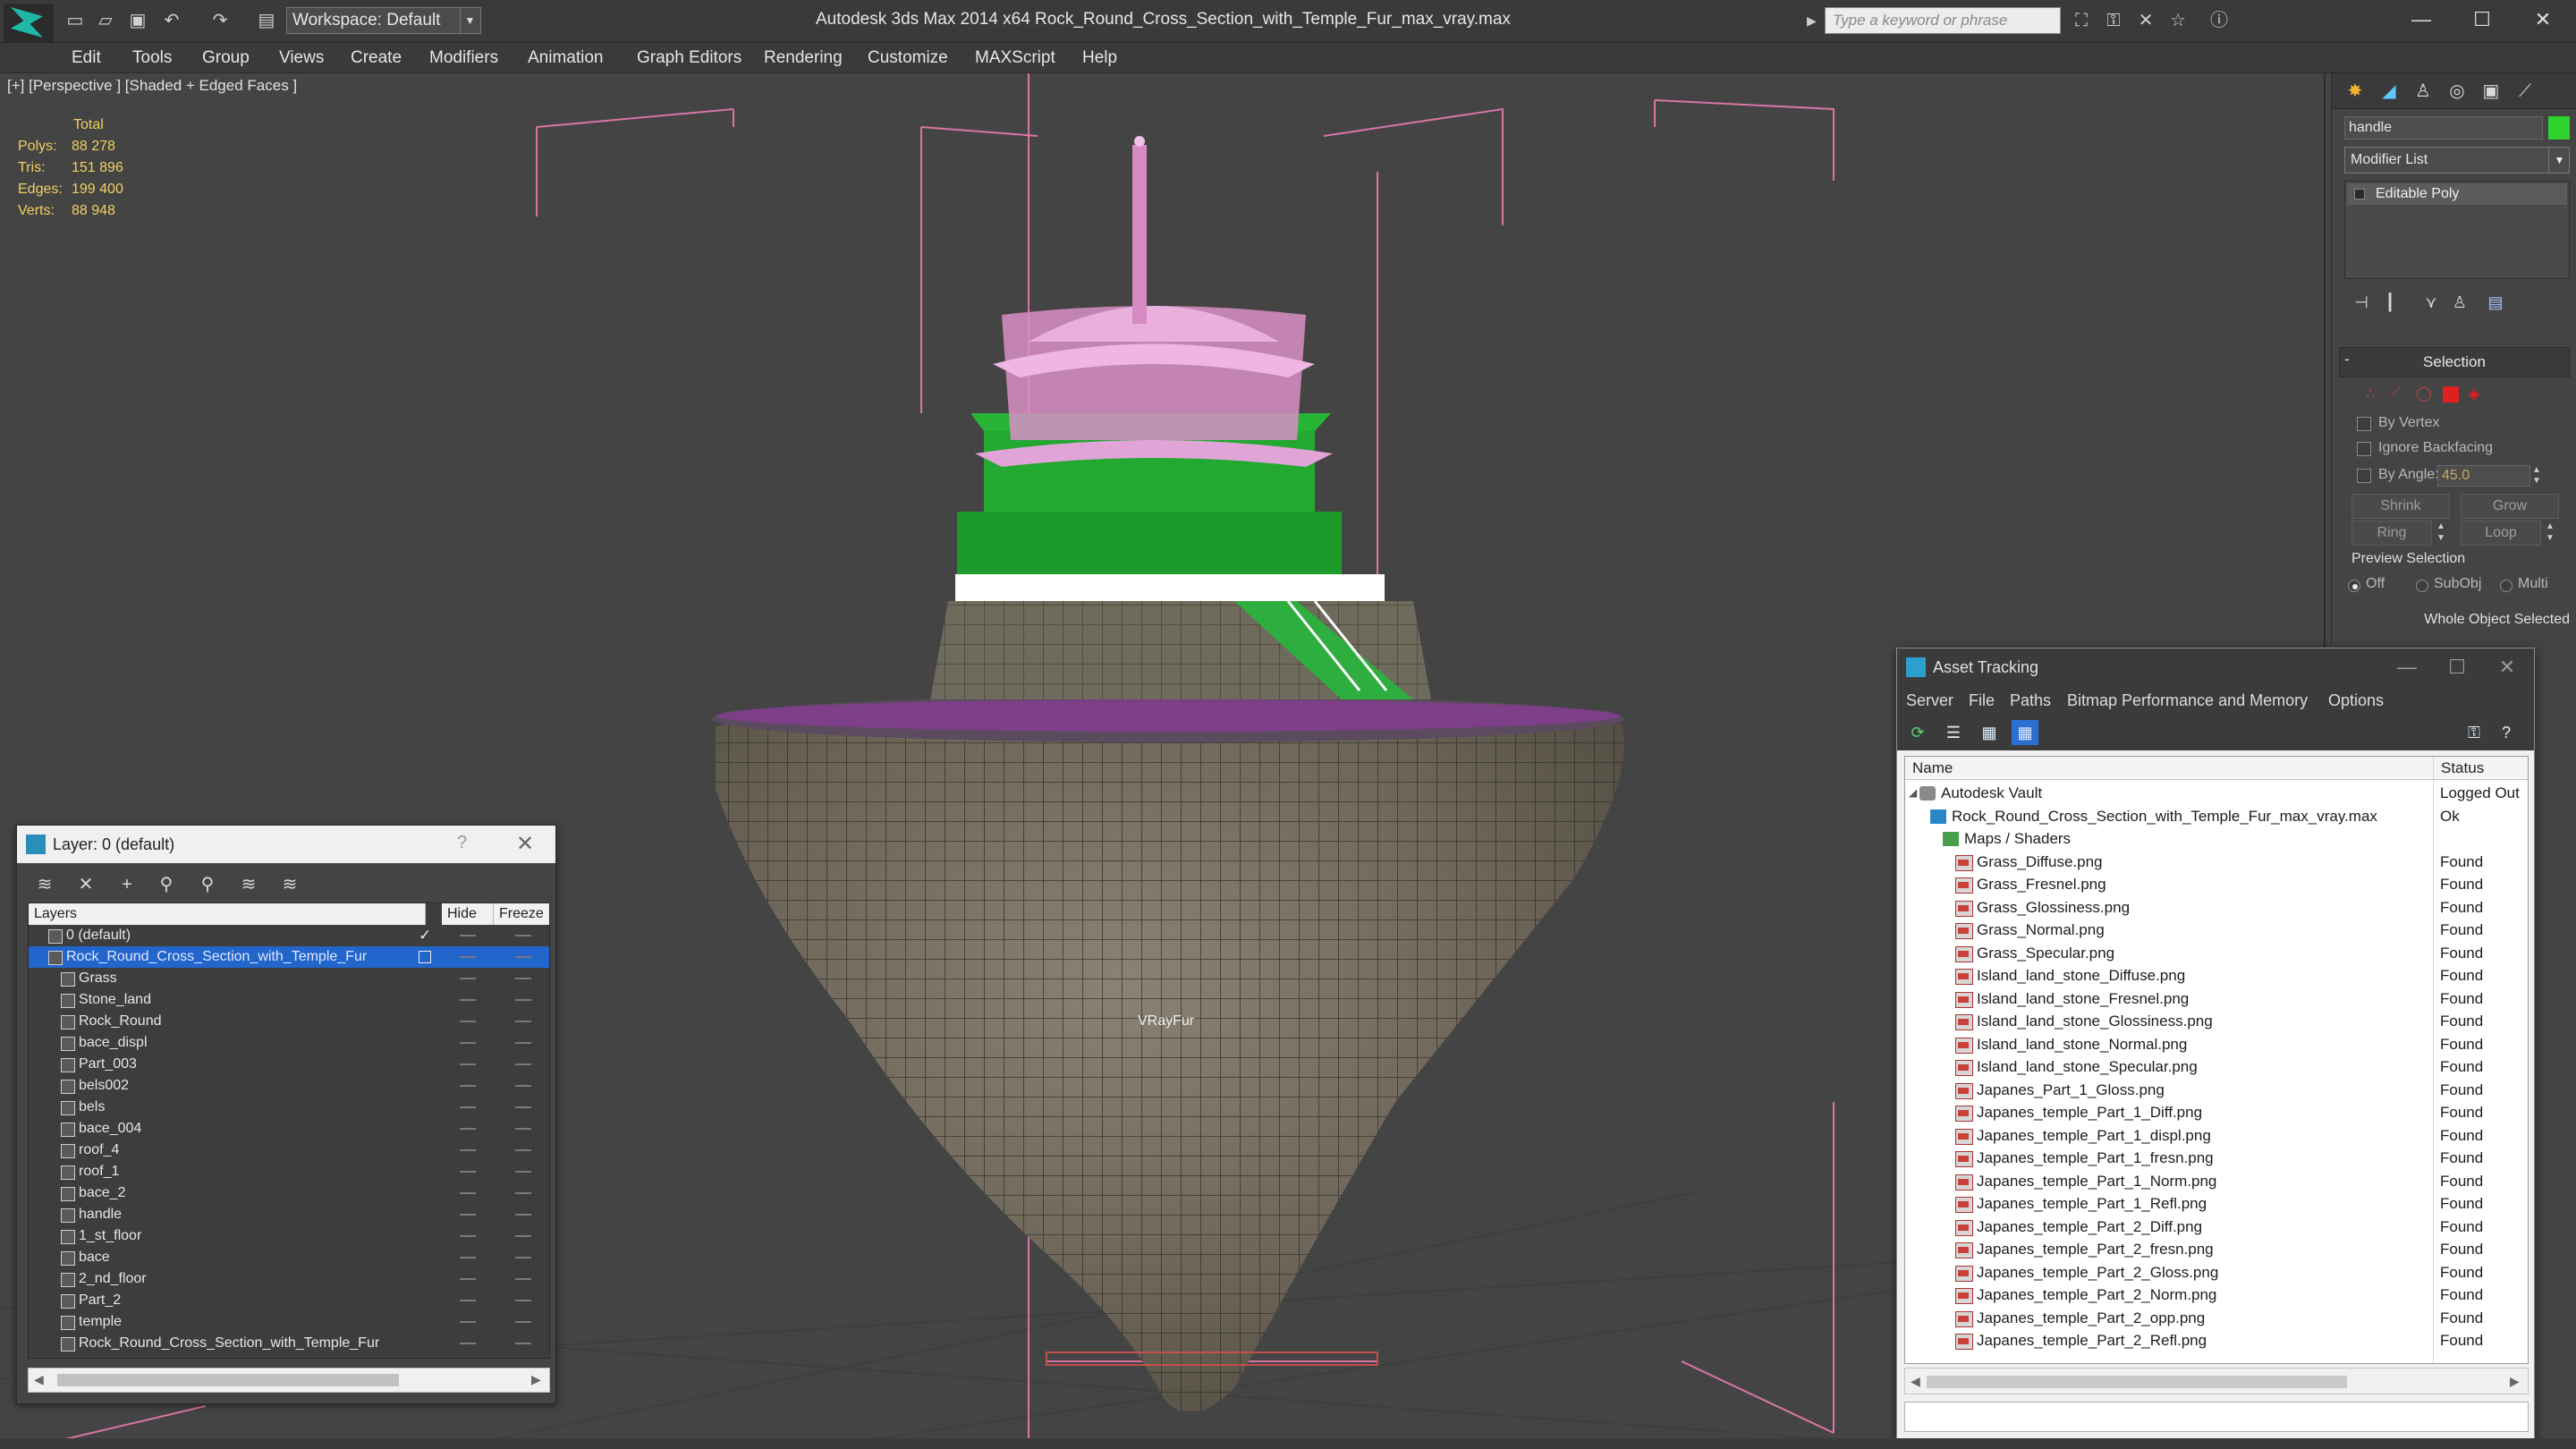 Image resolution: width=2576 pixels, height=1449 pixels. Describe the element at coordinates (289, 1021) in the screenshot. I see `layer-row: Rock_Round` at that location.